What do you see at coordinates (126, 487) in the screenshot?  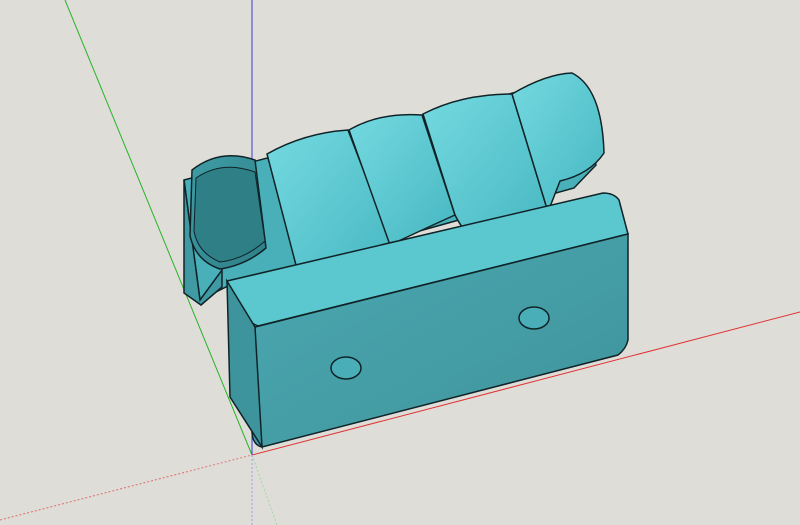 I see `red-axis-dashed` at bounding box center [126, 487].